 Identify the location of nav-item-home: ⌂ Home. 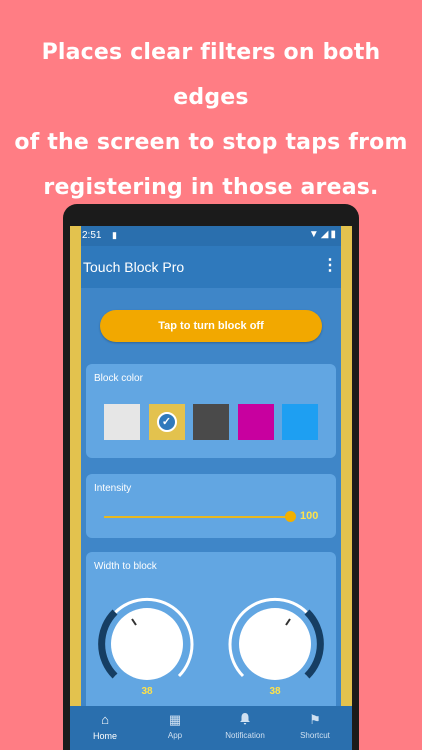
(105, 726).